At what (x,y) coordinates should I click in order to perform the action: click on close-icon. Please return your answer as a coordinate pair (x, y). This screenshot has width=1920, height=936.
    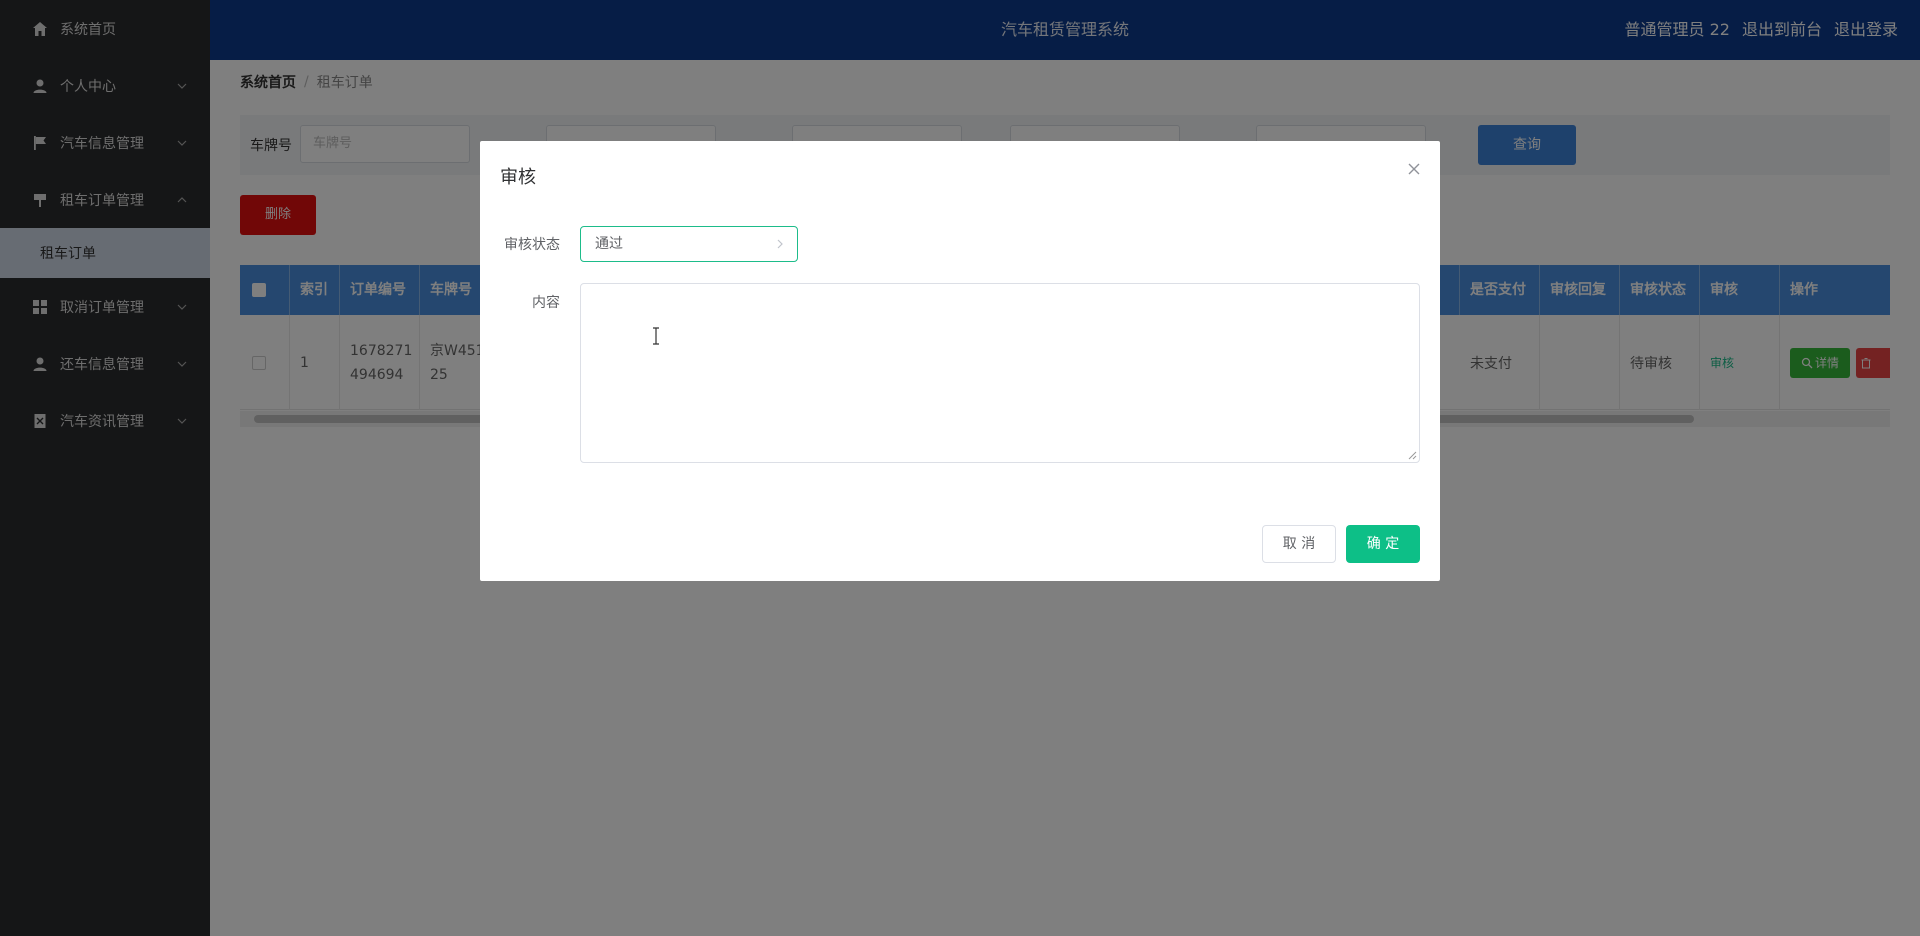
    Looking at the image, I should click on (1414, 169).